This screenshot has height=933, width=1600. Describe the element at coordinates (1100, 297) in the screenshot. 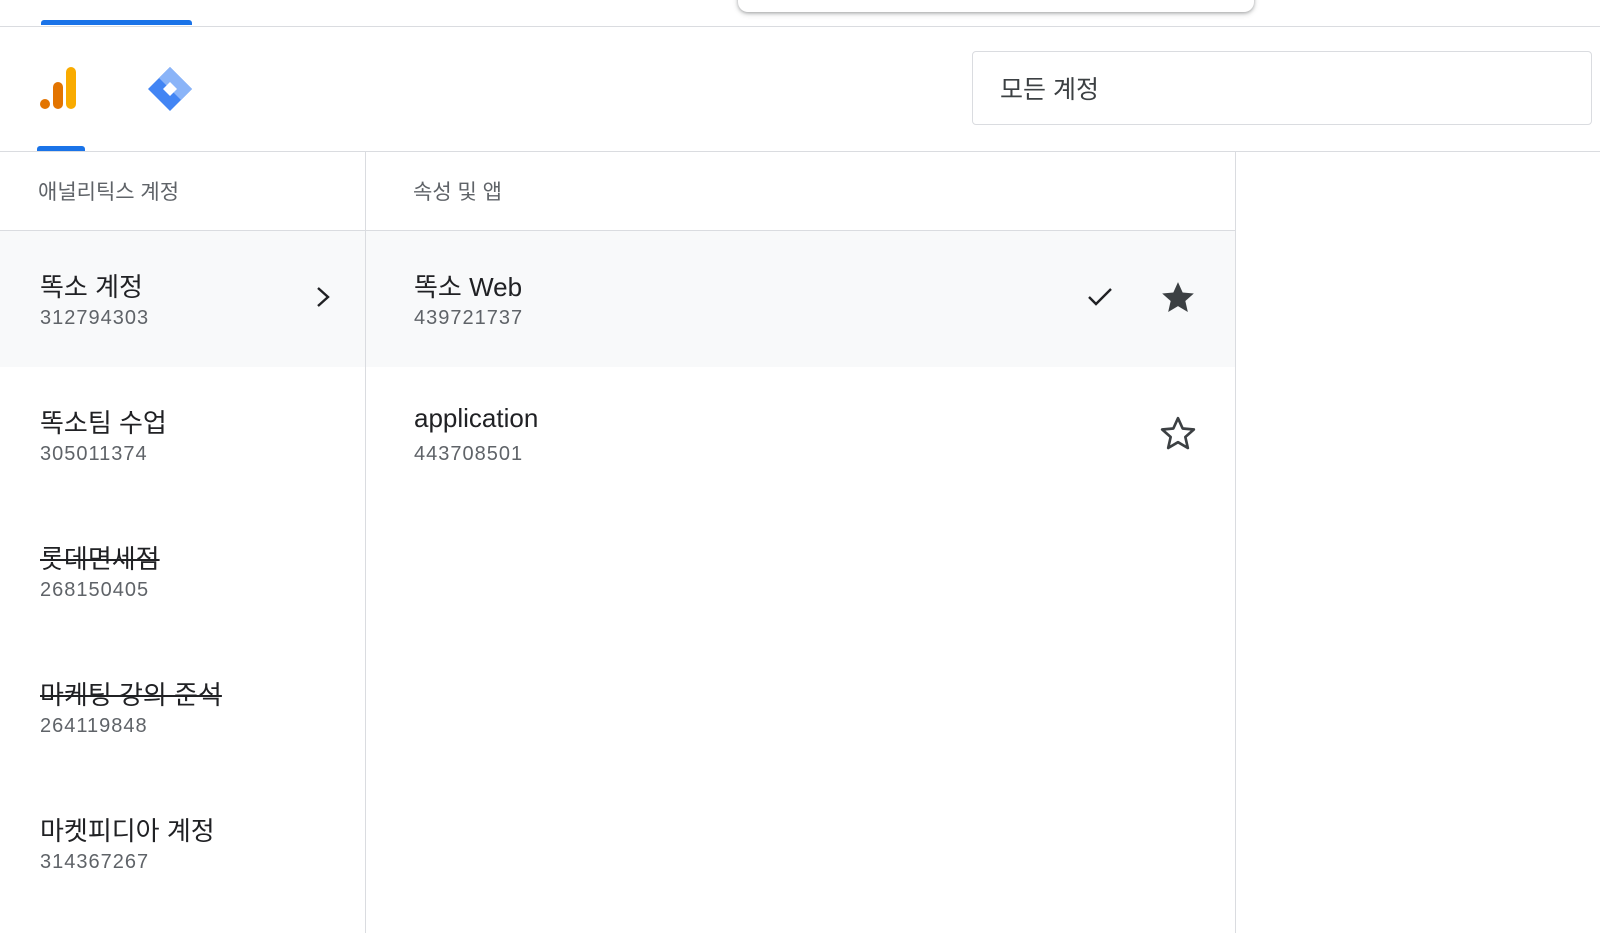

I see `checkmark-icon` at that location.